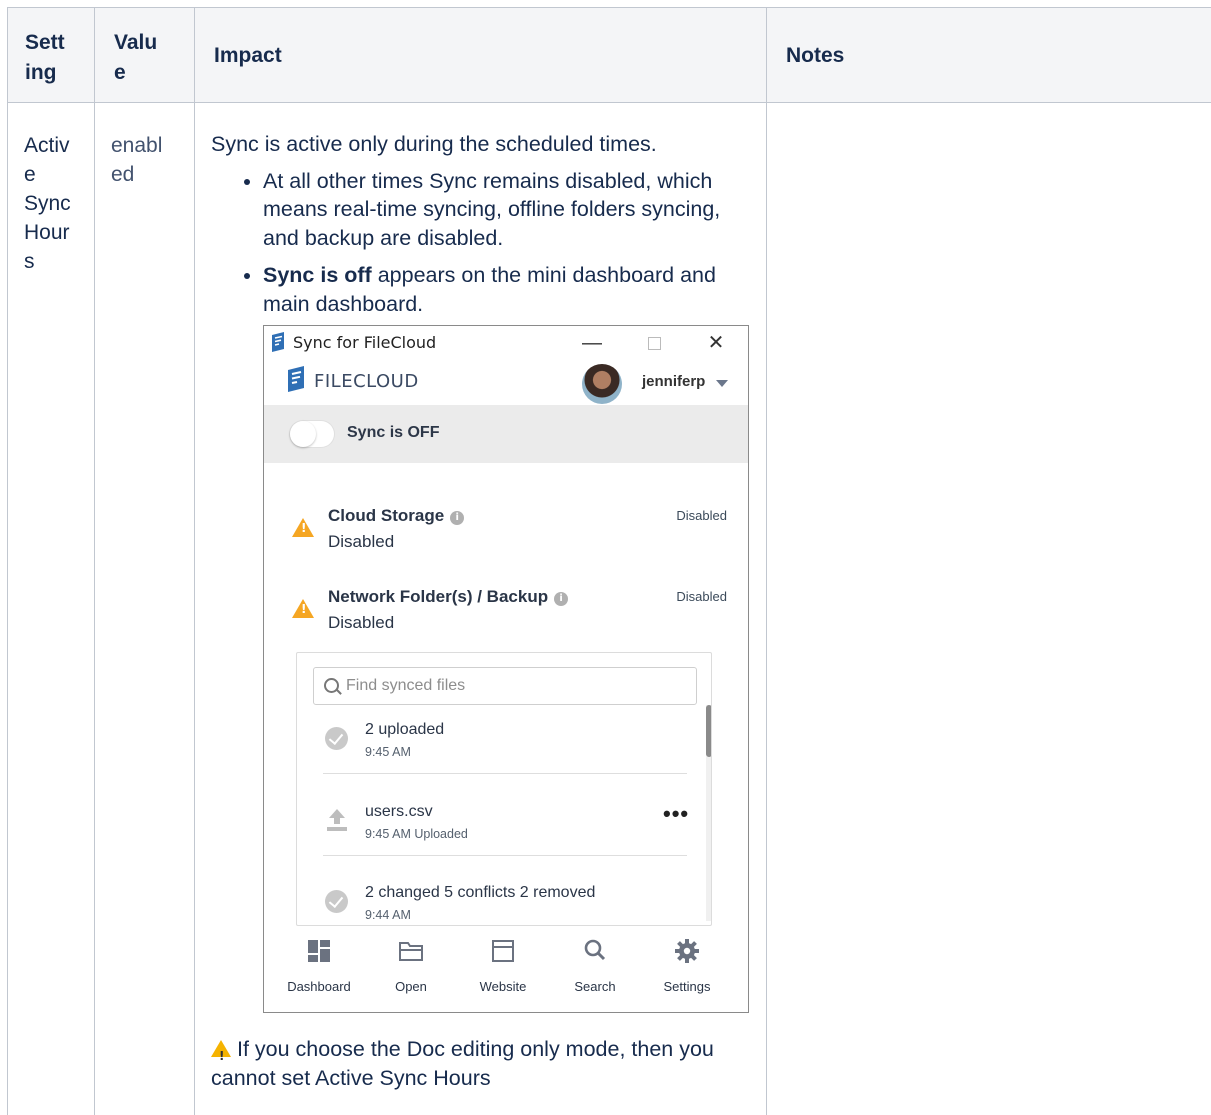 This screenshot has height=1115, width=1211. I want to click on scrollbar-thumb, so click(708, 731).